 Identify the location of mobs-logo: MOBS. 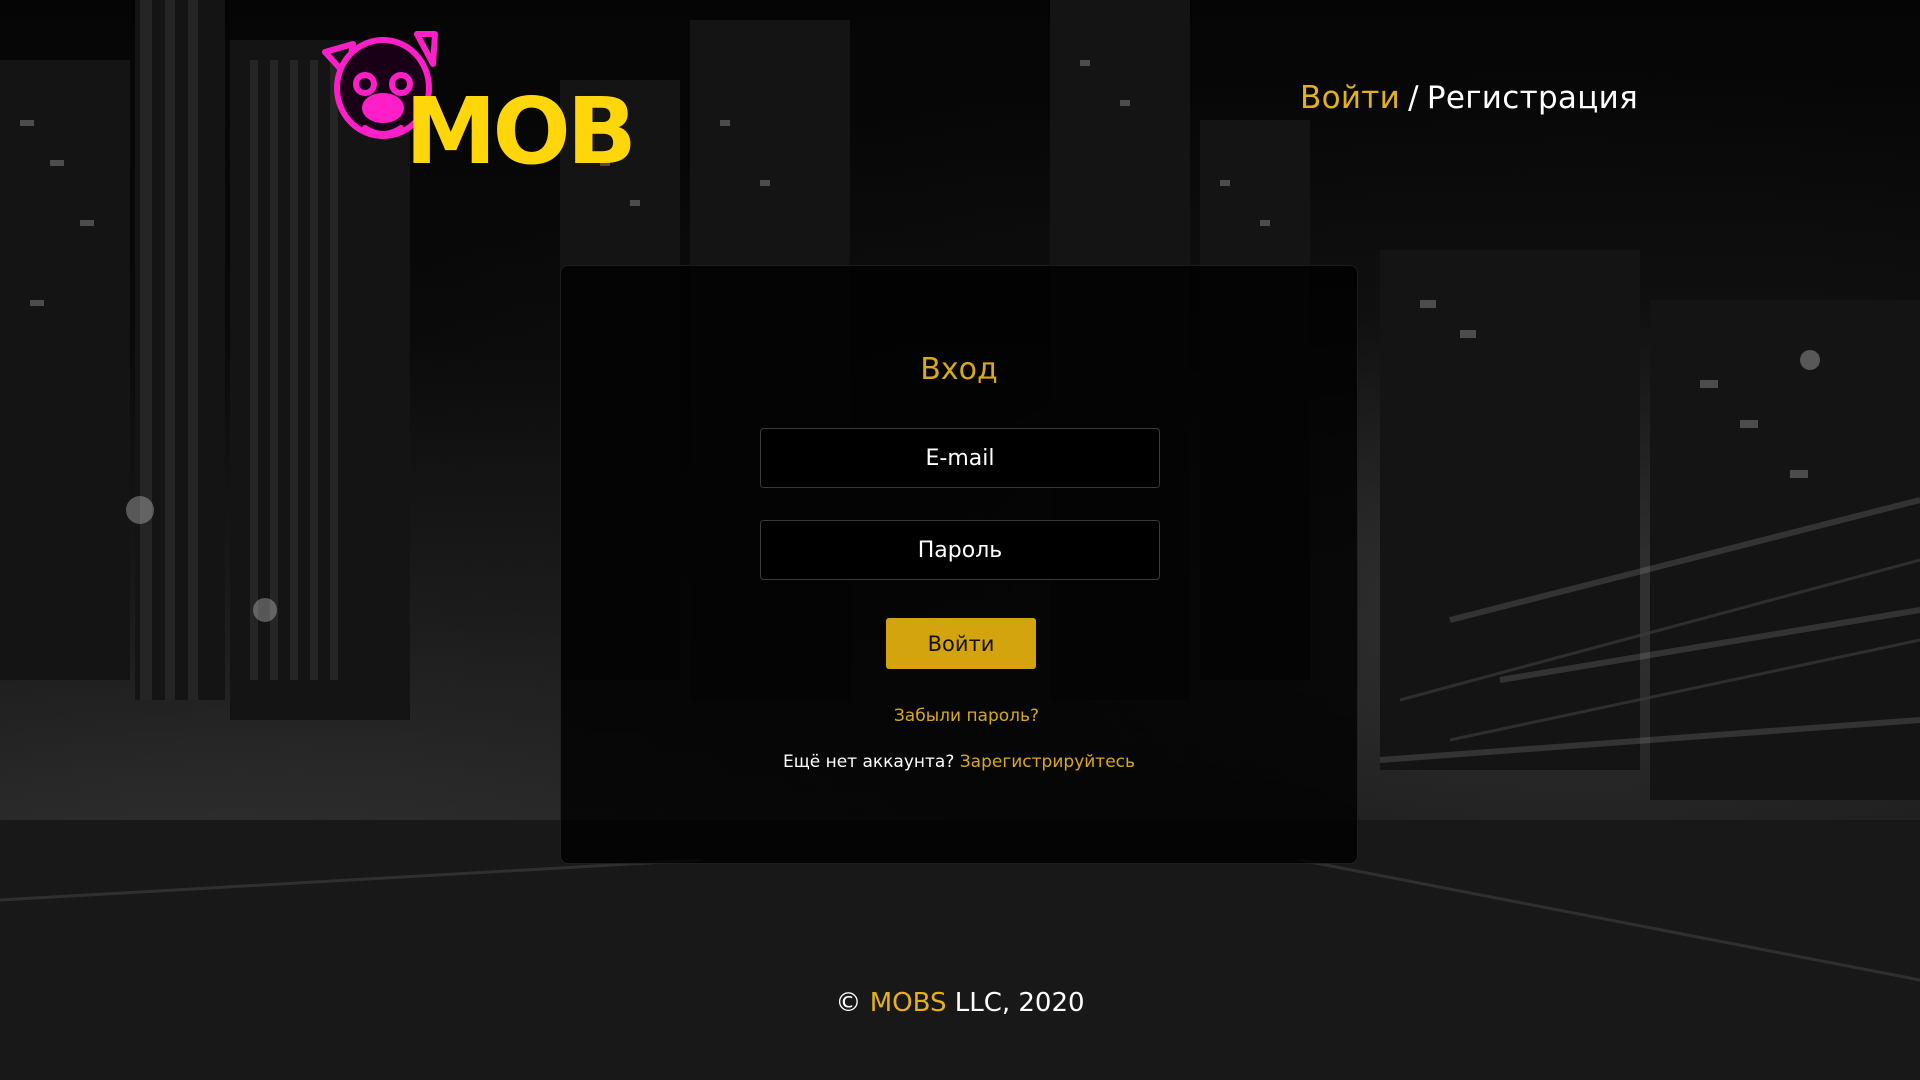
(470, 103).